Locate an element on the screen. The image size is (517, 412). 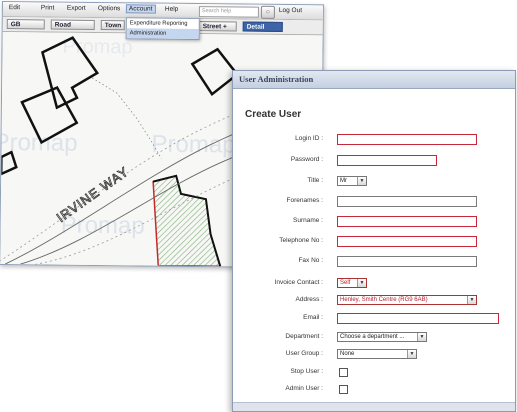
window-bottom-bar is located at coordinates (374, 406).